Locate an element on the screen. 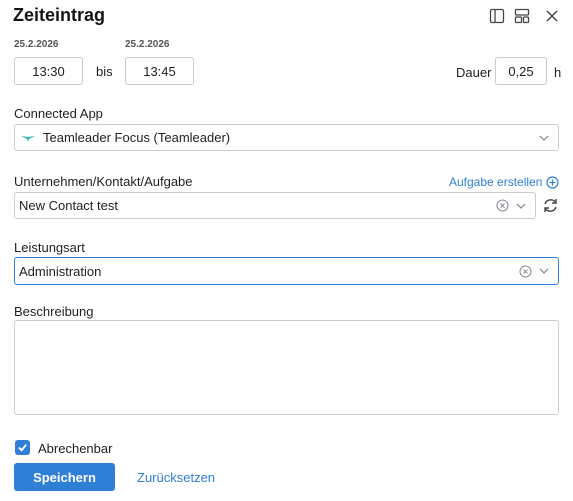  refresh-icon is located at coordinates (550, 205).